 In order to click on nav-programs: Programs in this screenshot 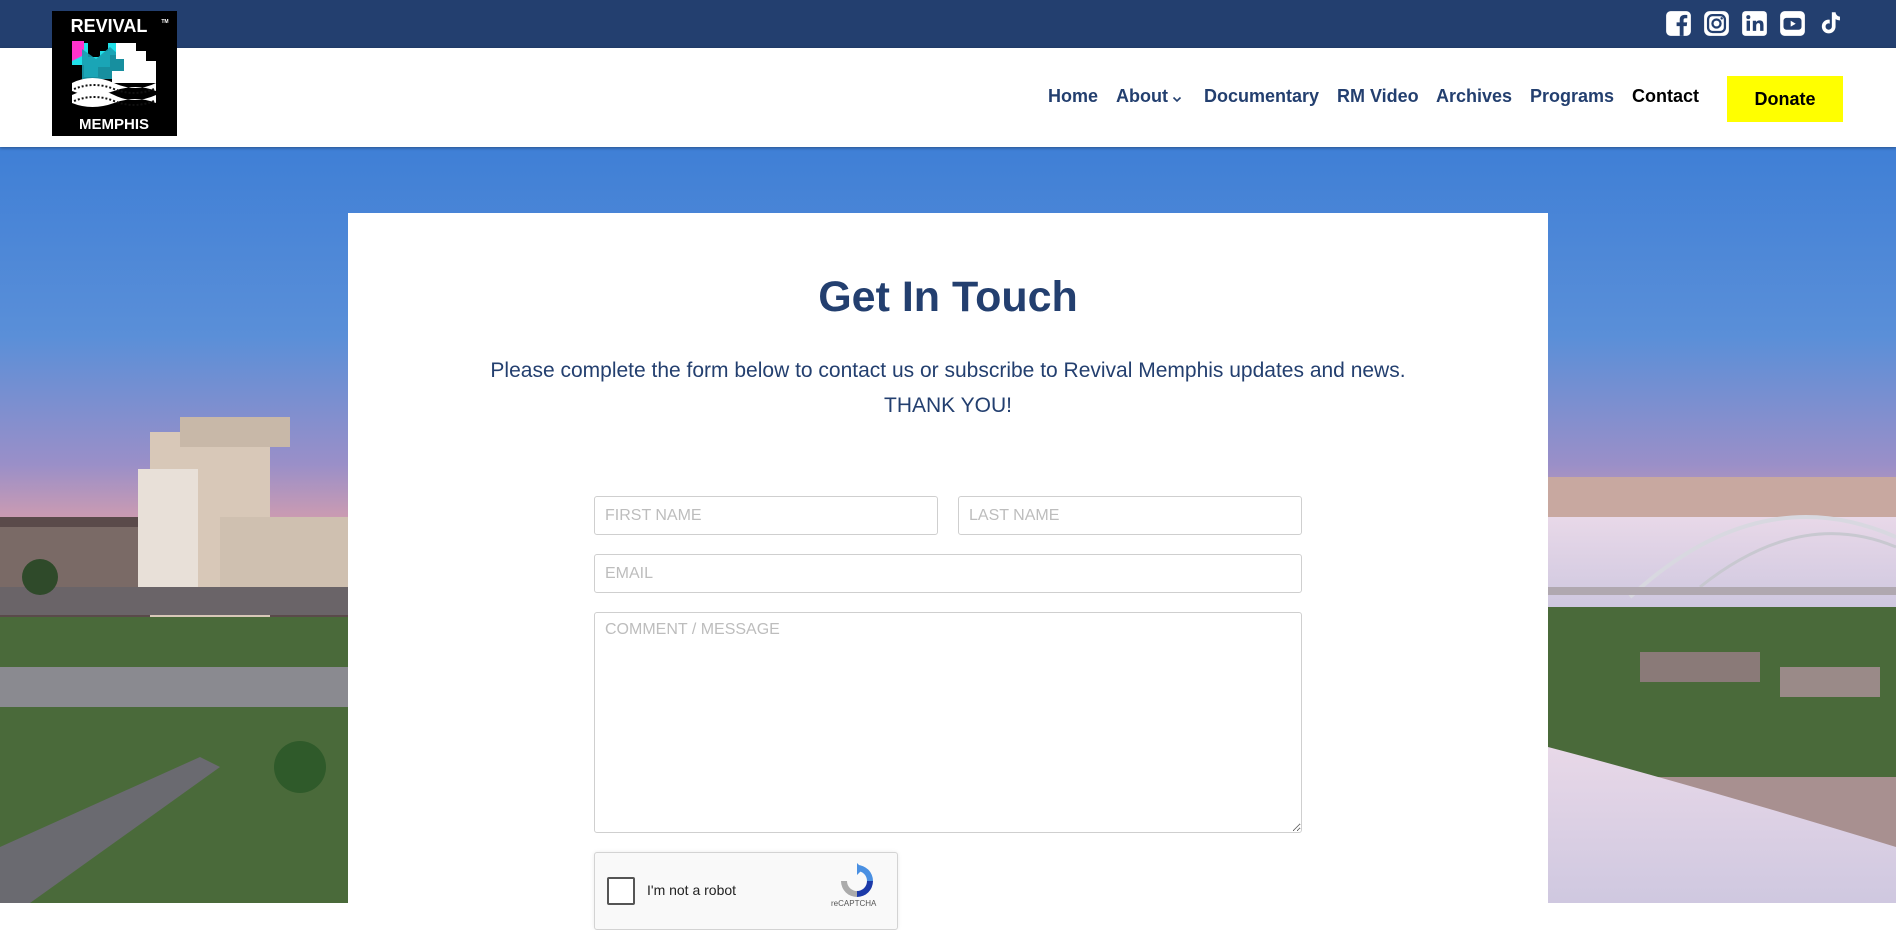, I will do `click(1572, 96)`.